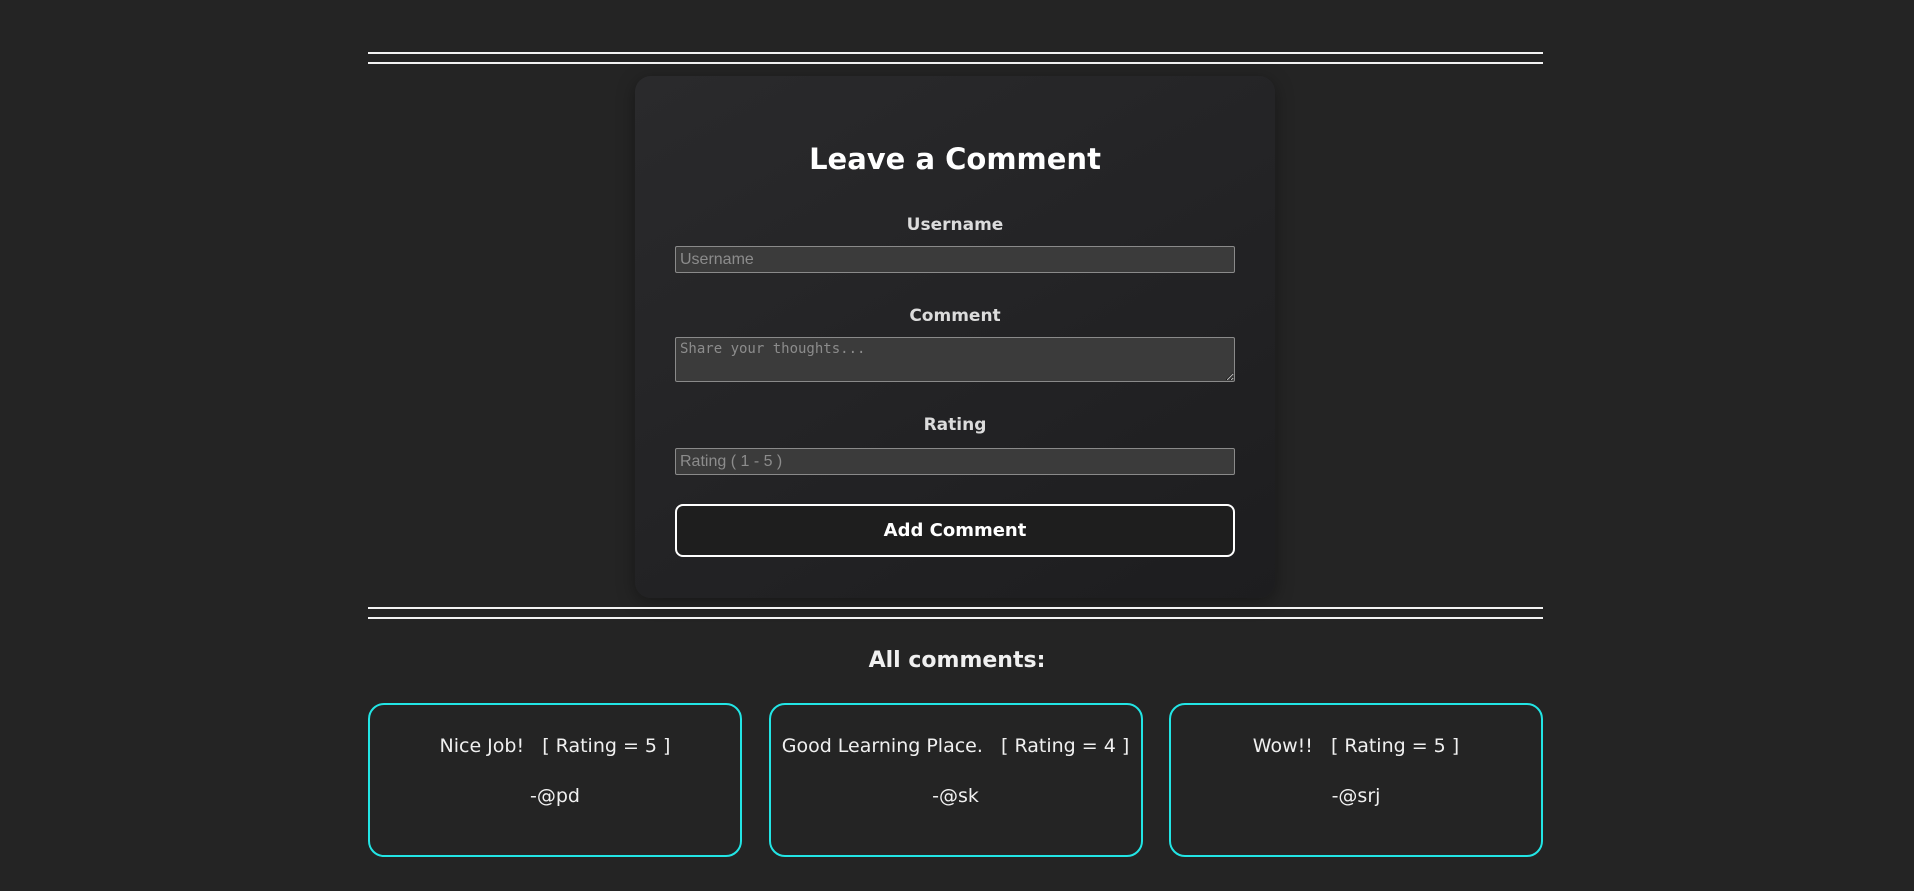 Image resolution: width=1914 pixels, height=891 pixels. I want to click on comment-card-text: Wow!! [ Rating = 5 ], so click(1356, 746).